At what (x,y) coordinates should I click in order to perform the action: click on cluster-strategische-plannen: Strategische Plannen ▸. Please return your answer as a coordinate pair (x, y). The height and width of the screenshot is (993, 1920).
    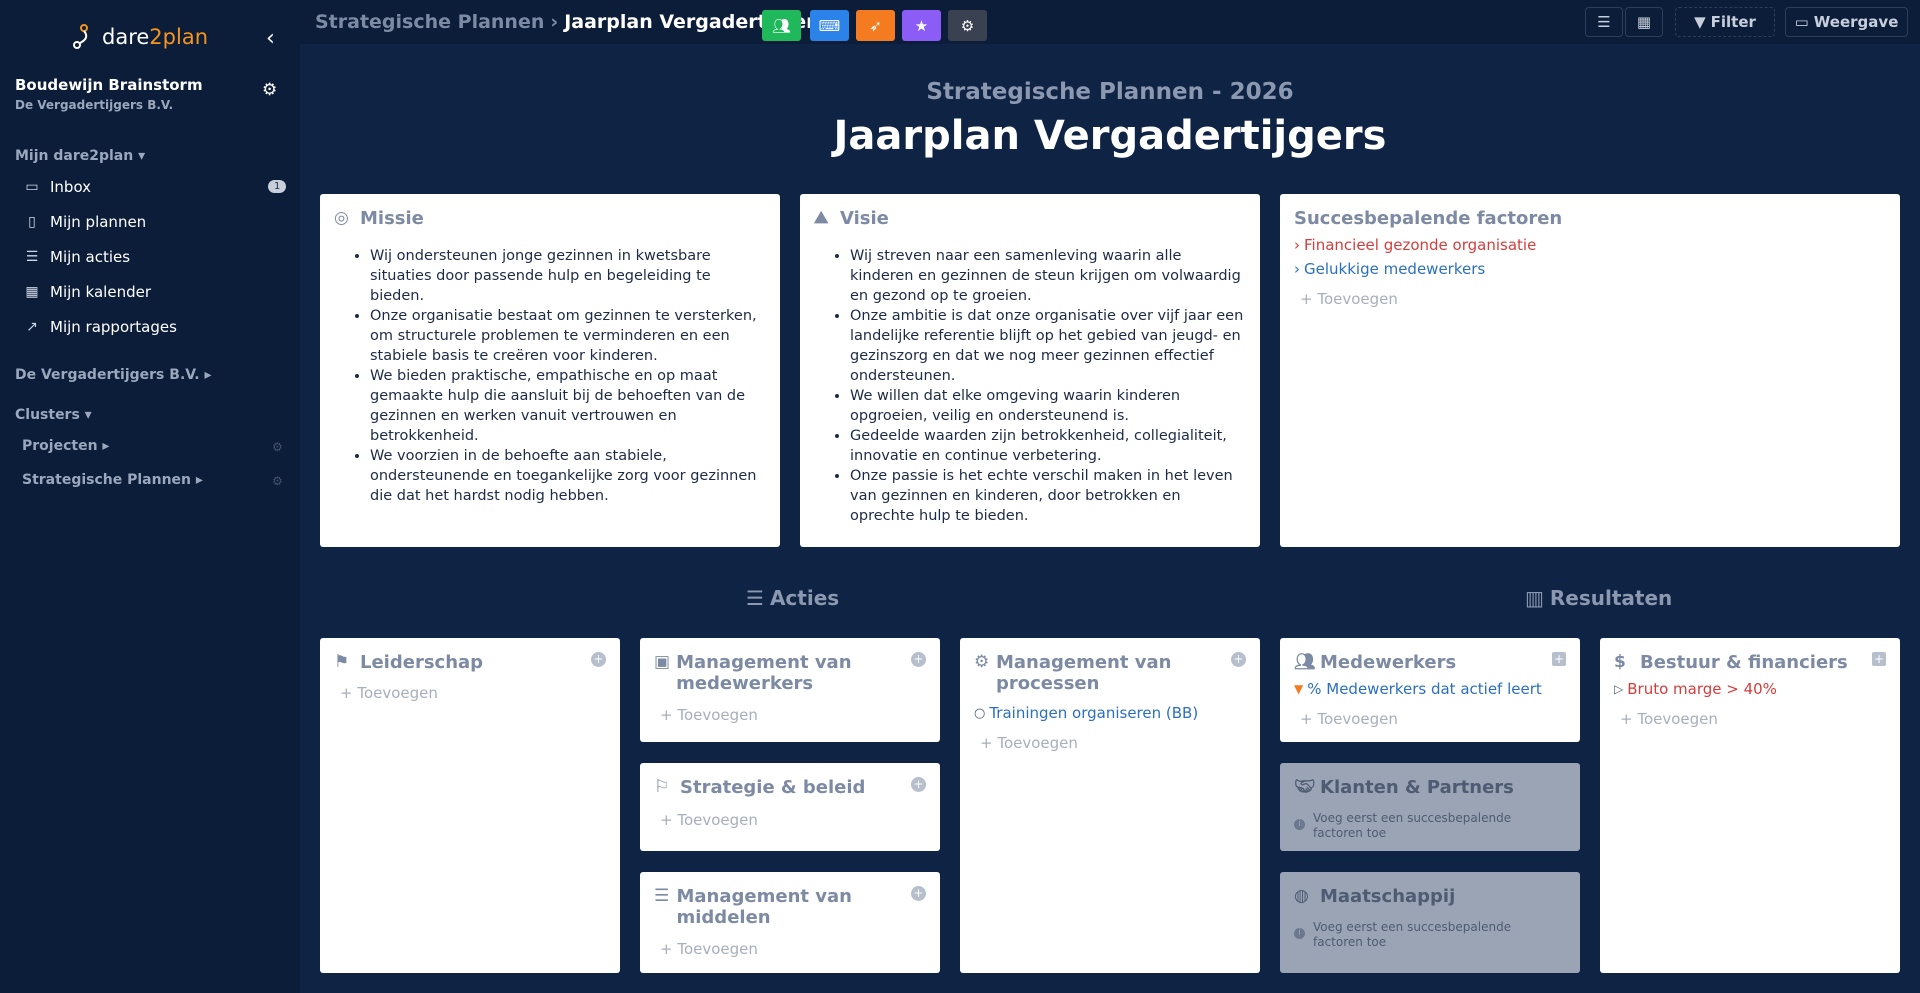
    Looking at the image, I should click on (112, 480).